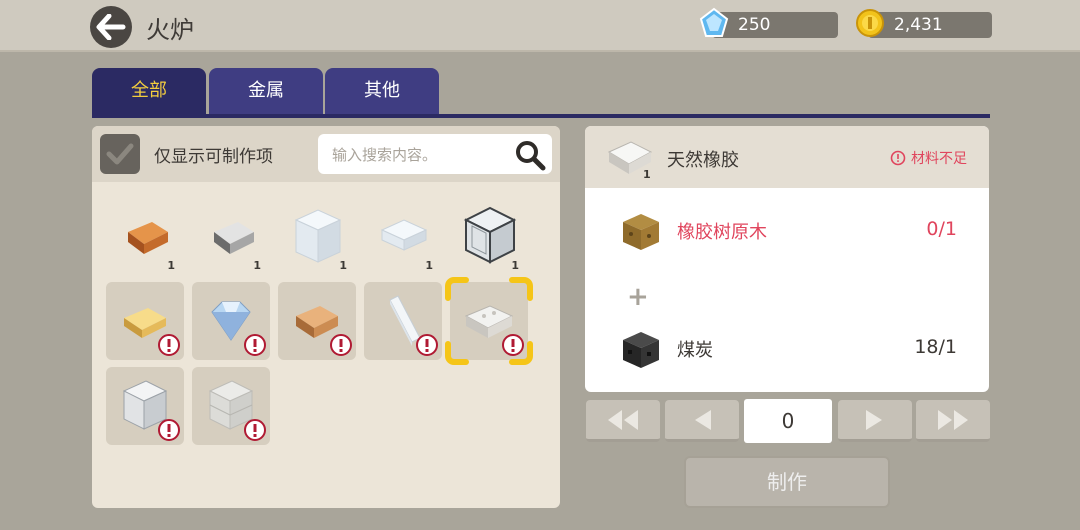 The image size is (1080, 530). I want to click on double-chevron-left-icon, so click(623, 419).